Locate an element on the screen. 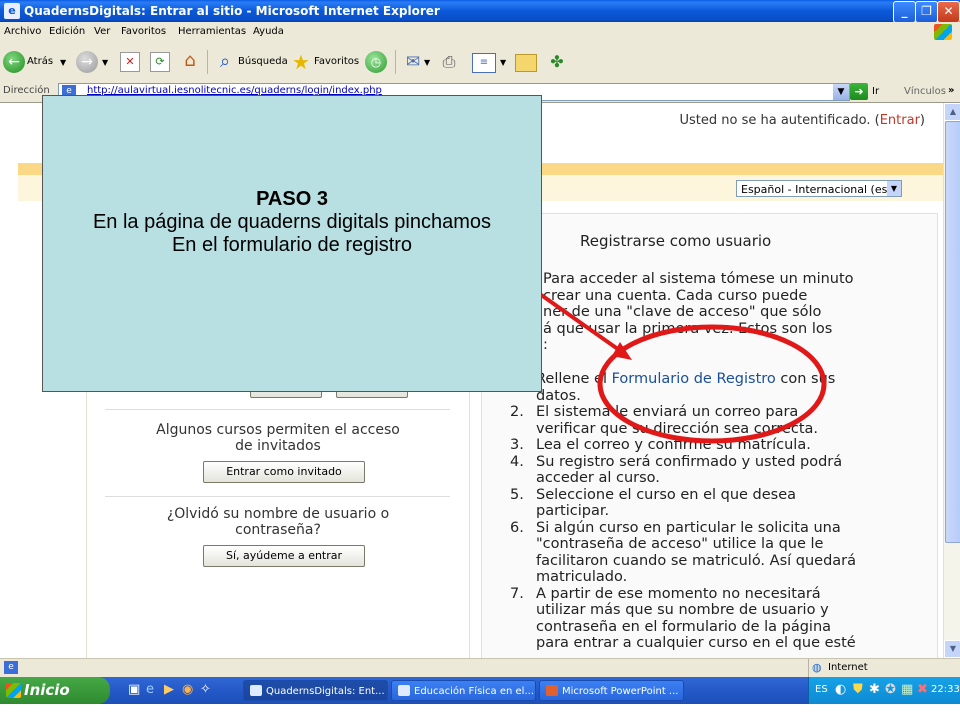 The height and width of the screenshot is (720, 960). overlay-title: PASO 3 is located at coordinates (292, 199).